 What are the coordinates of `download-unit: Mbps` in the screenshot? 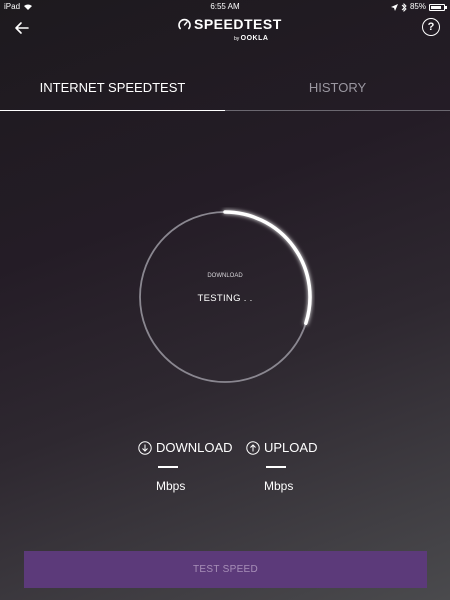 It's located at (171, 486).